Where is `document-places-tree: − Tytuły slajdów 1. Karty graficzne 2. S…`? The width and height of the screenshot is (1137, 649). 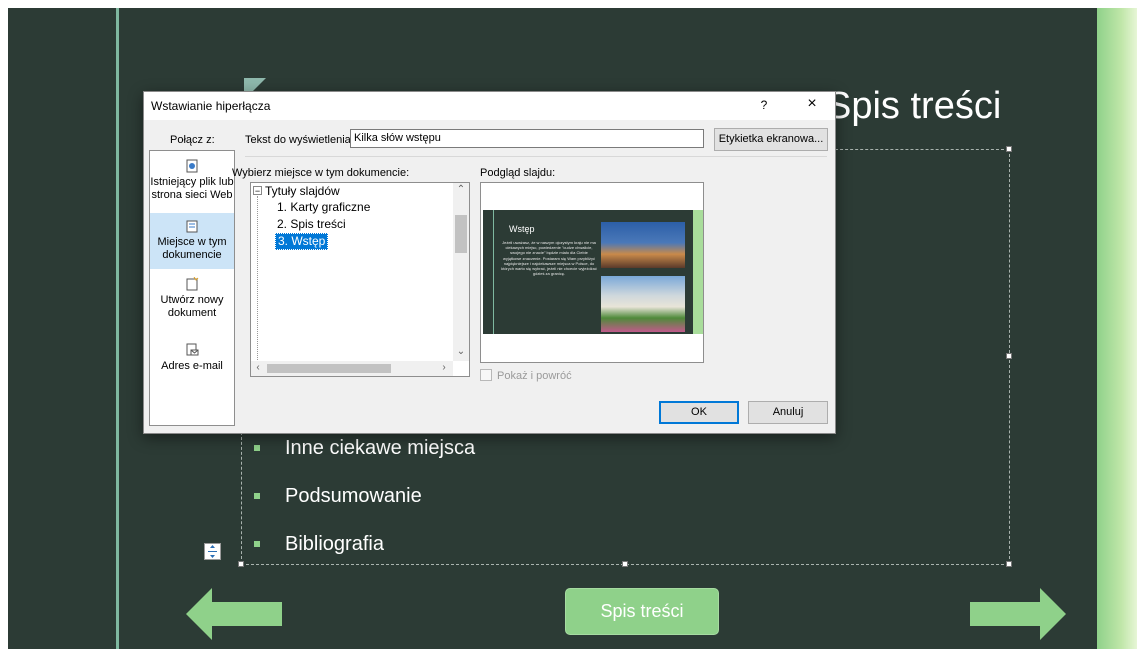 document-places-tree: − Tytuły slajdów 1. Karty graficzne 2. S… is located at coordinates (360, 279).